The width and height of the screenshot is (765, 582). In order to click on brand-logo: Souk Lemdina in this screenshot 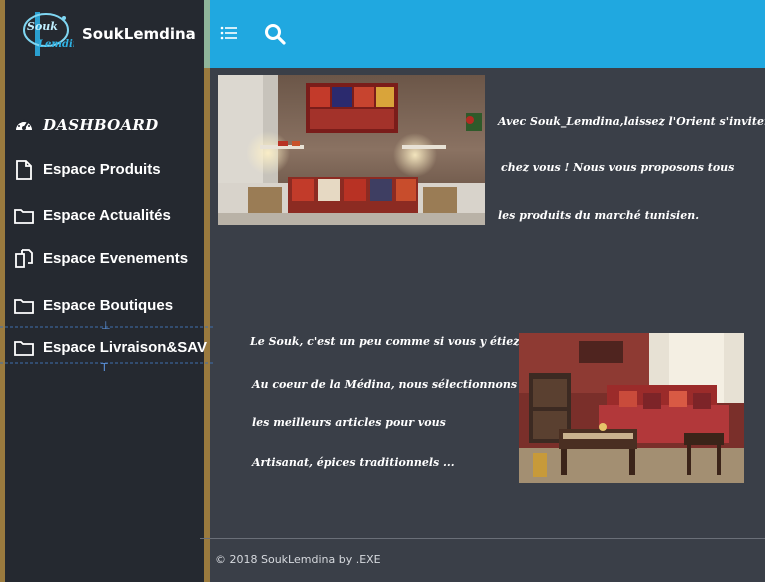, I will do `click(48, 34)`.